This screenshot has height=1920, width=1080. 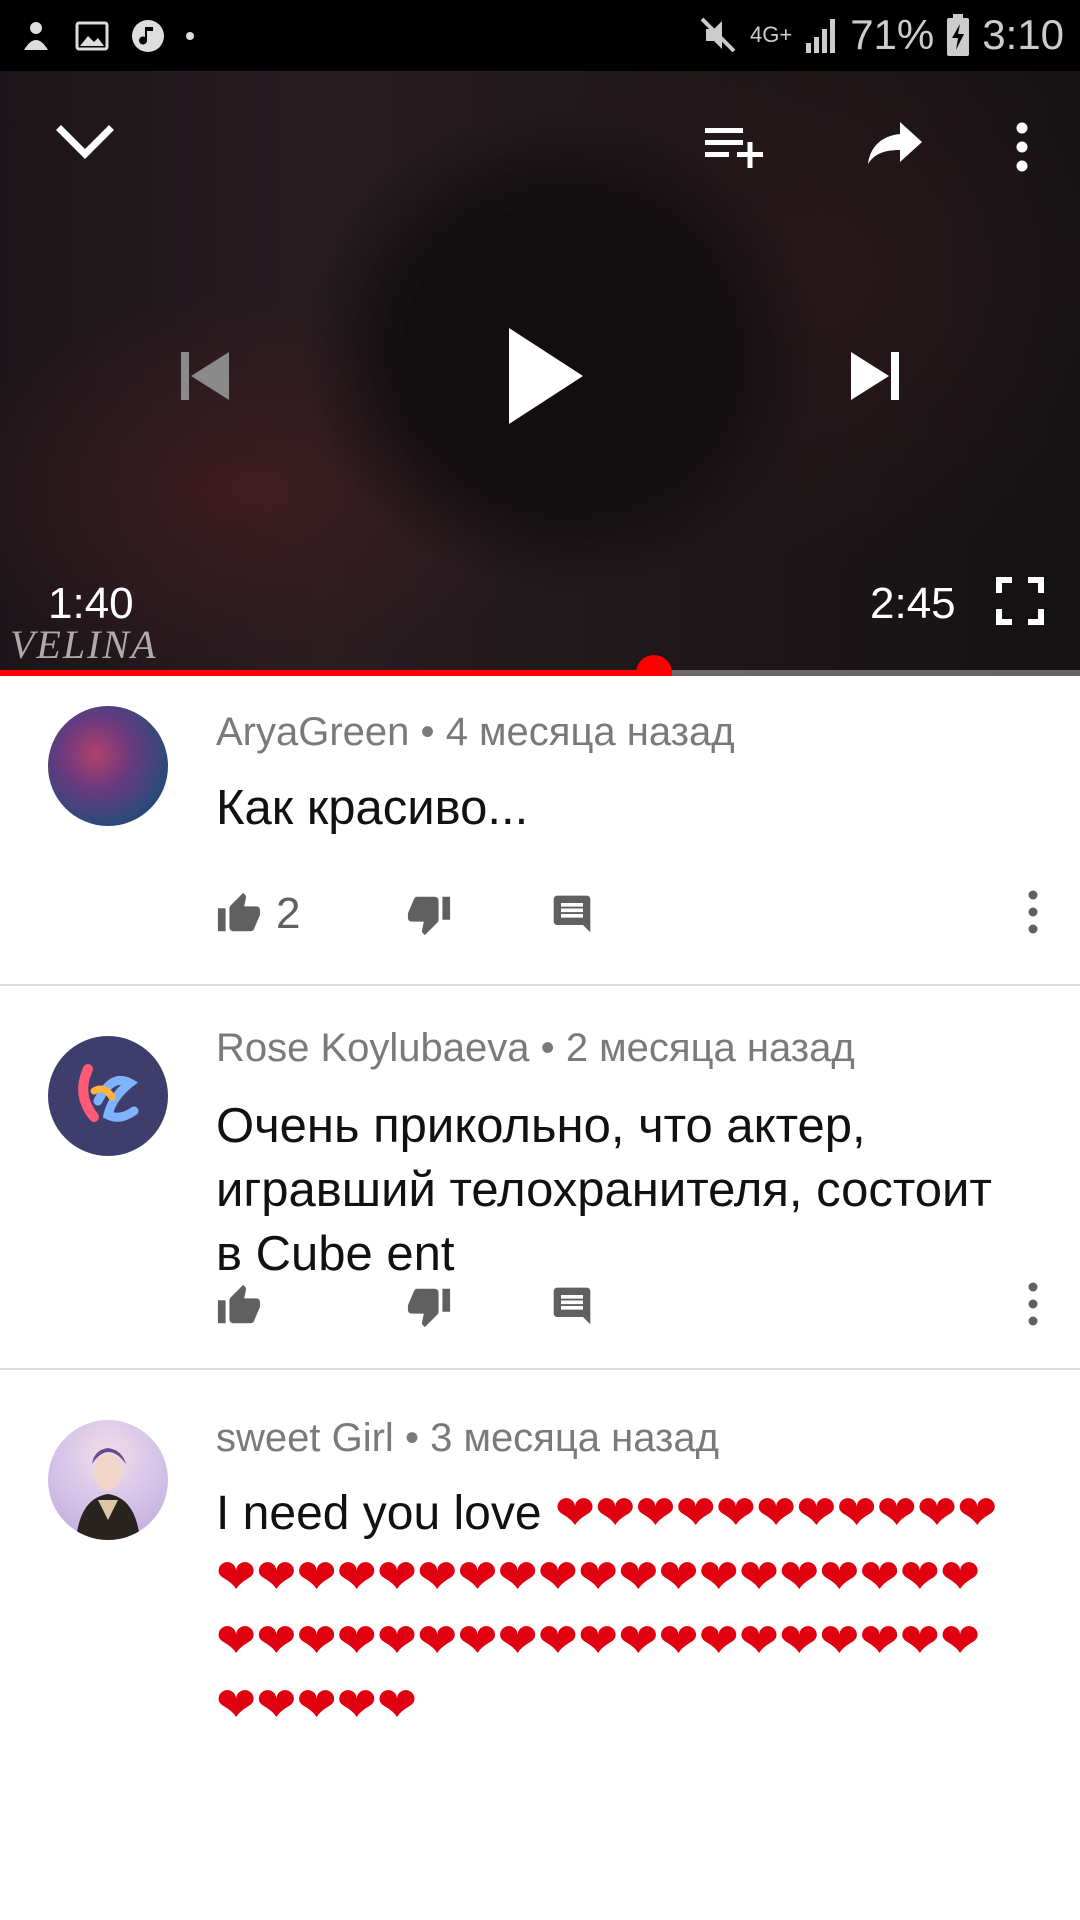 I want to click on comment-meta: sweet Girl • 3 месяца назад, so click(x=467, y=1438).